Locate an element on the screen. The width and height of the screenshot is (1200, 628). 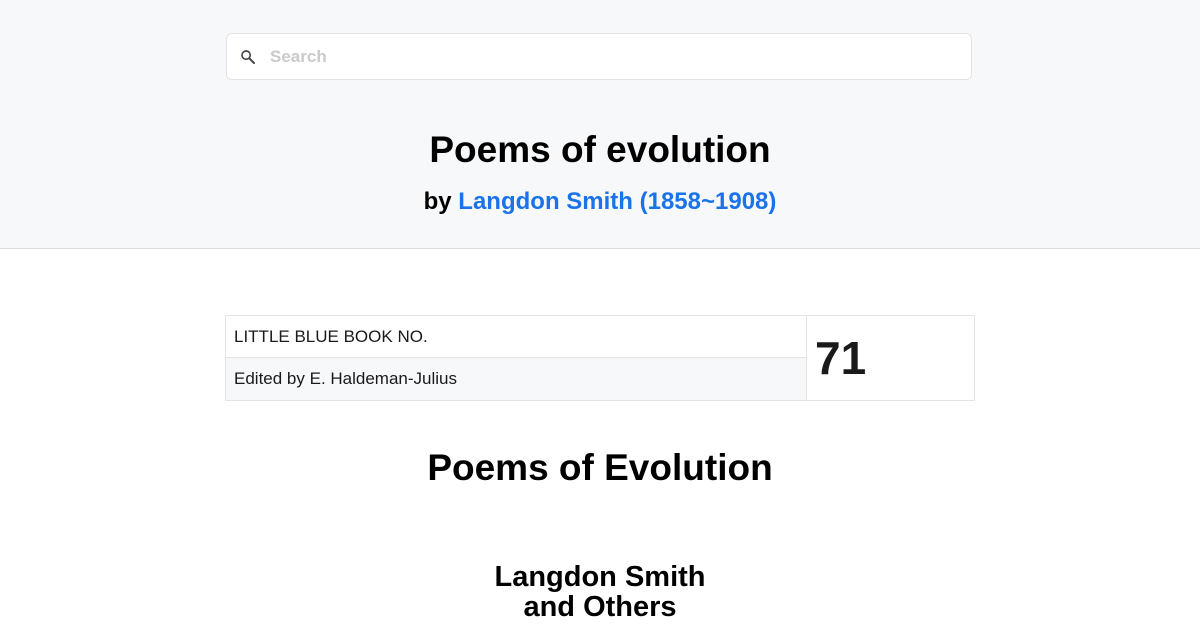
editor-label: Edited by E. Haldeman-Julius is located at coordinates (516, 379).